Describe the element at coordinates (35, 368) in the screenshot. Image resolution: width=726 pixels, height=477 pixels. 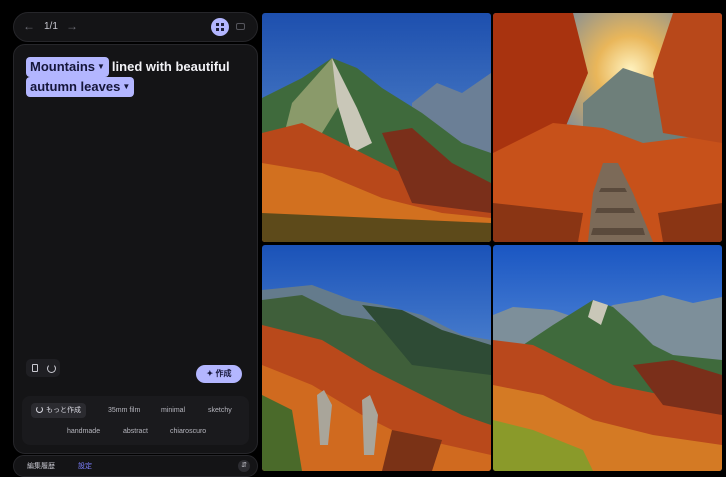
I see `copy-icon` at that location.